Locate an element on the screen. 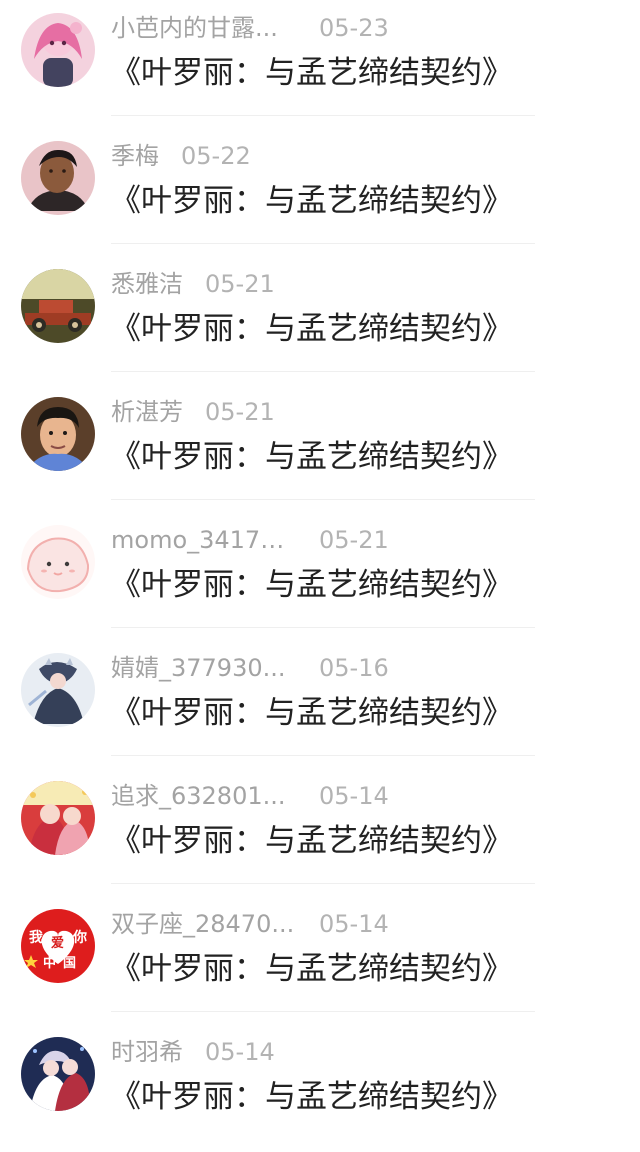 Image resolution: width=640 pixels, height=1152 pixels. anime-christmas-avatar-icon is located at coordinates (58, 818).